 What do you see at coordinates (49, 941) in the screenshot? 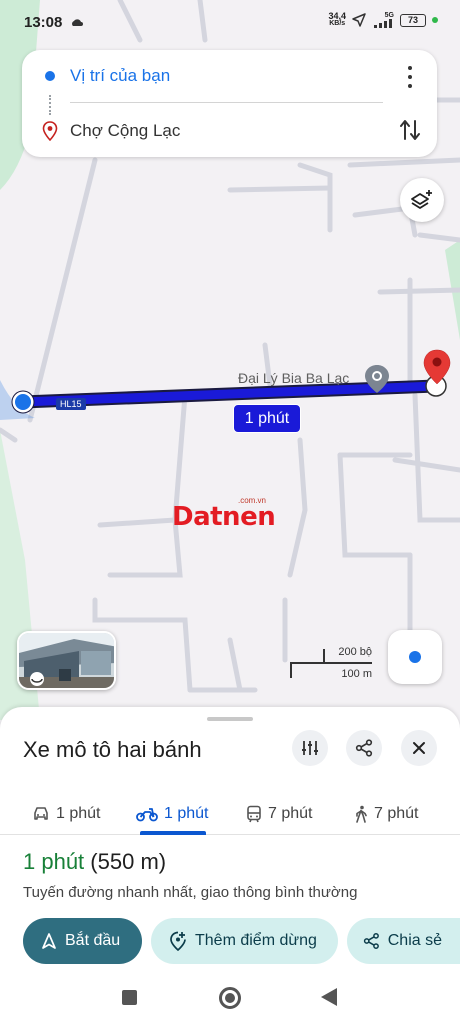
I see `navigation-arrow-icon` at bounding box center [49, 941].